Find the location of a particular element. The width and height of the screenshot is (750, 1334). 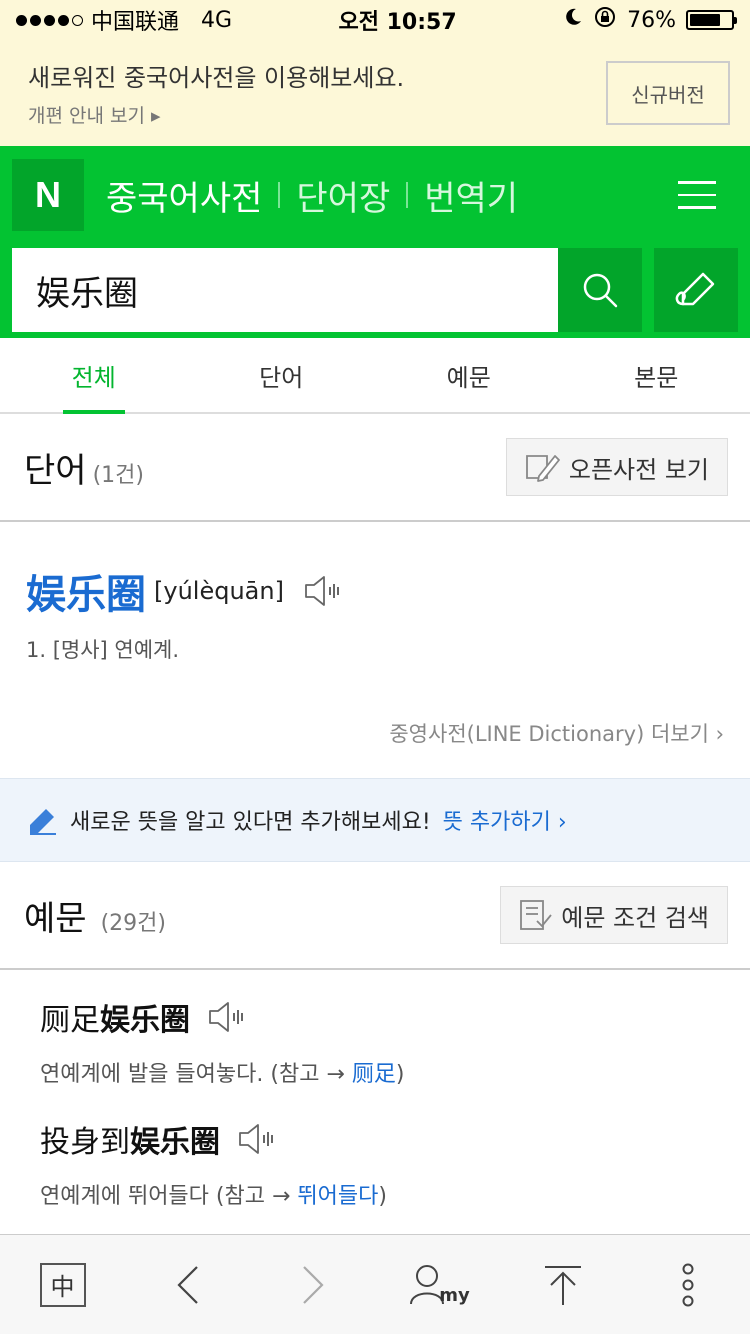

add-meaning-link: 뜻 추가하기 › is located at coordinates (505, 820).